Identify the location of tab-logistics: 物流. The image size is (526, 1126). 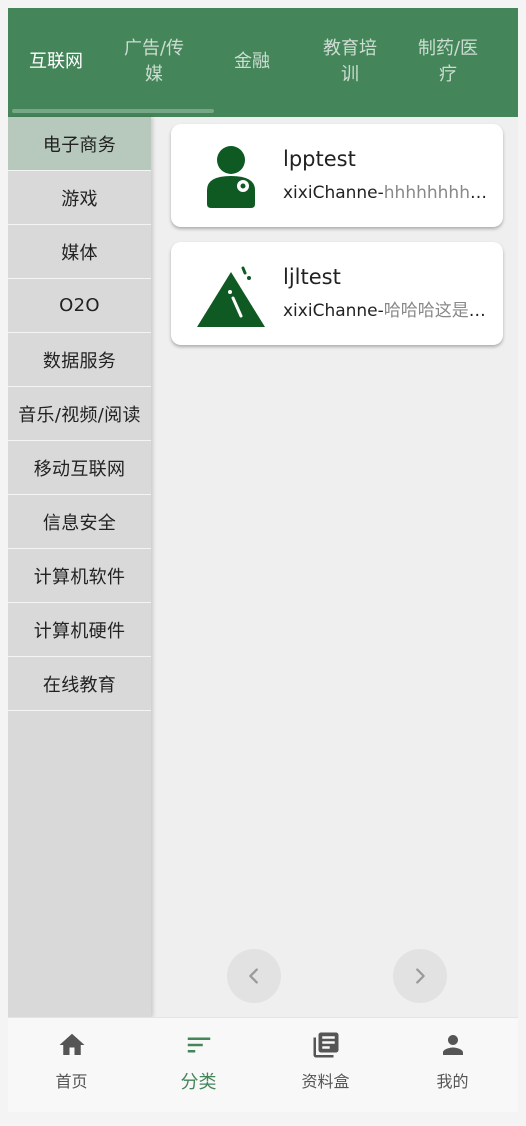
(509, 62).